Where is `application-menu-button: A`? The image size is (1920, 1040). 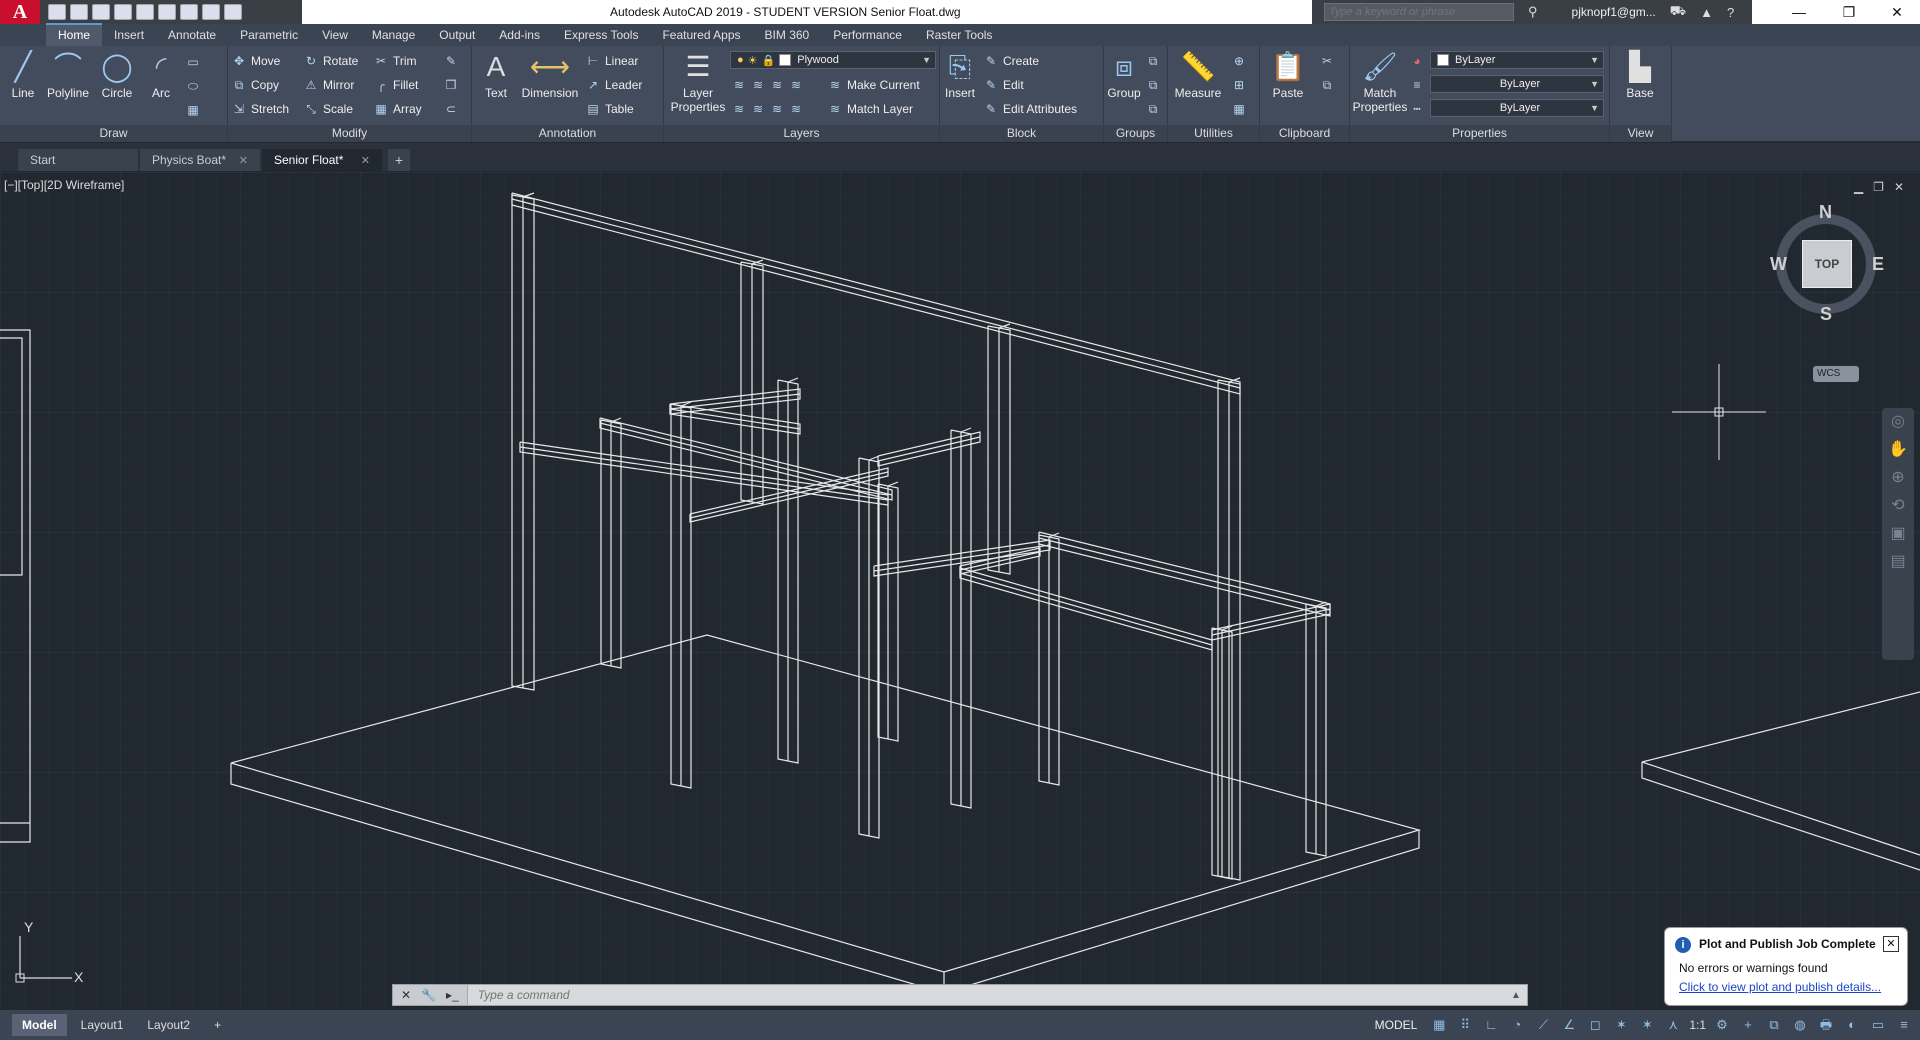
application-menu-button: A is located at coordinates (20, 12).